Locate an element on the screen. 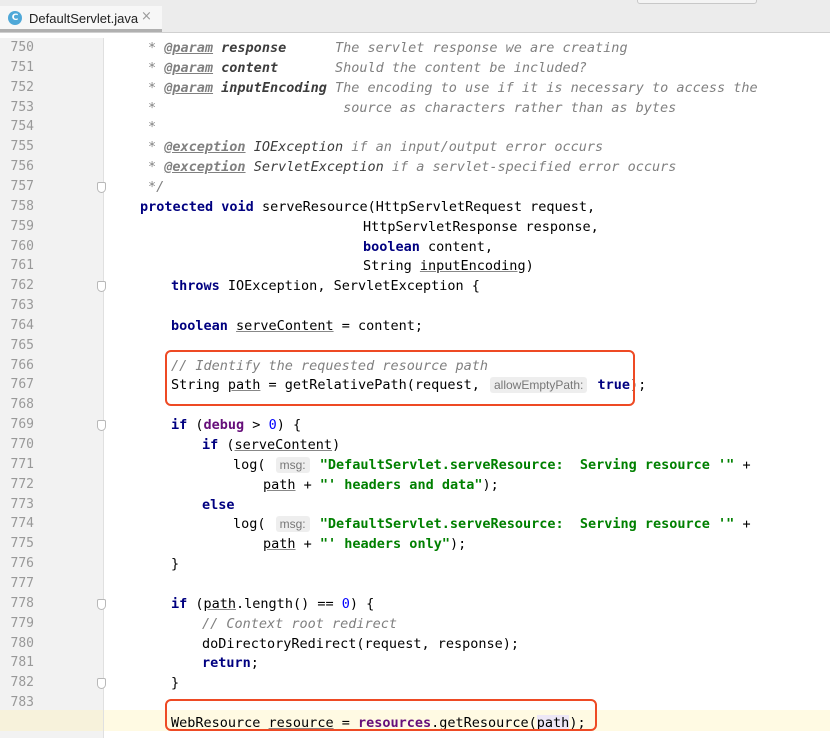 This screenshot has width=830, height=738. line-number: 758 is located at coordinates (22, 206).